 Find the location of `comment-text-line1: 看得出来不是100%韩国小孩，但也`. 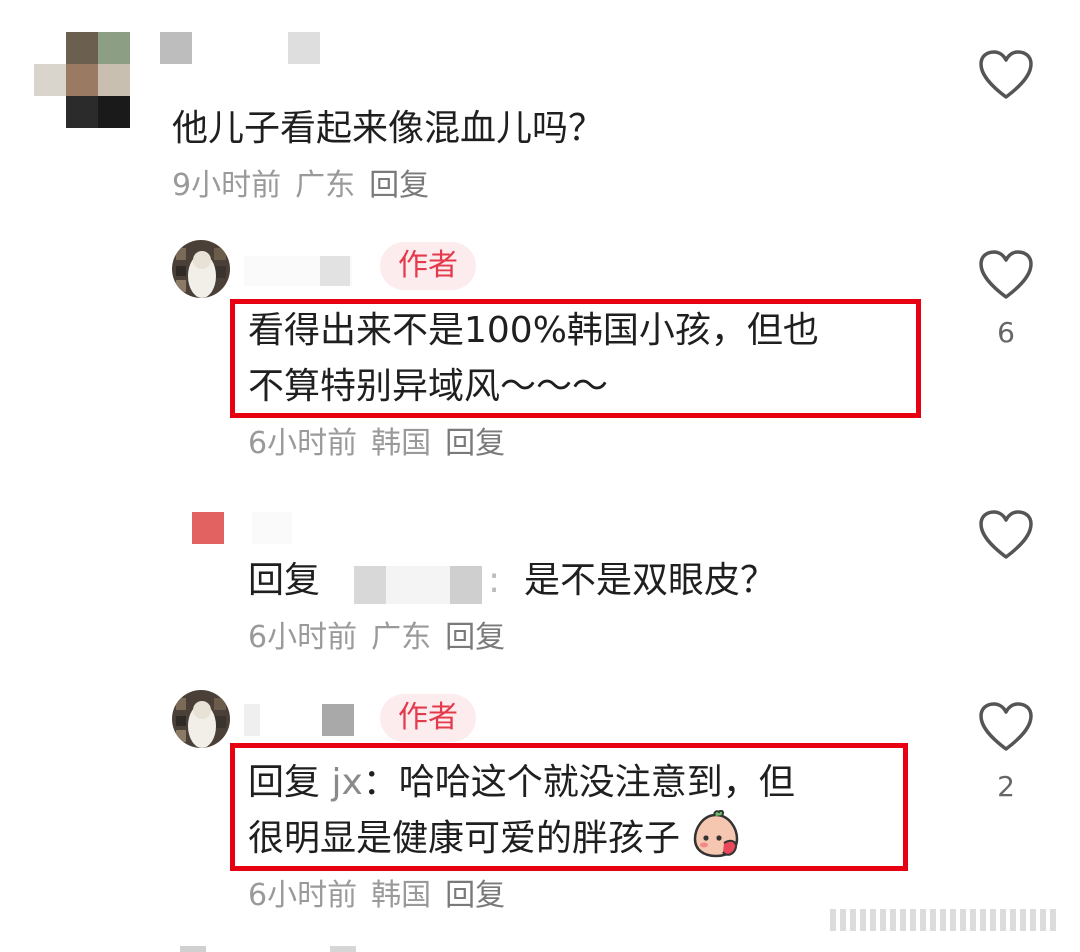

comment-text-line1: 看得出来不是100%韩国小孩，但也 is located at coordinates (533, 330).